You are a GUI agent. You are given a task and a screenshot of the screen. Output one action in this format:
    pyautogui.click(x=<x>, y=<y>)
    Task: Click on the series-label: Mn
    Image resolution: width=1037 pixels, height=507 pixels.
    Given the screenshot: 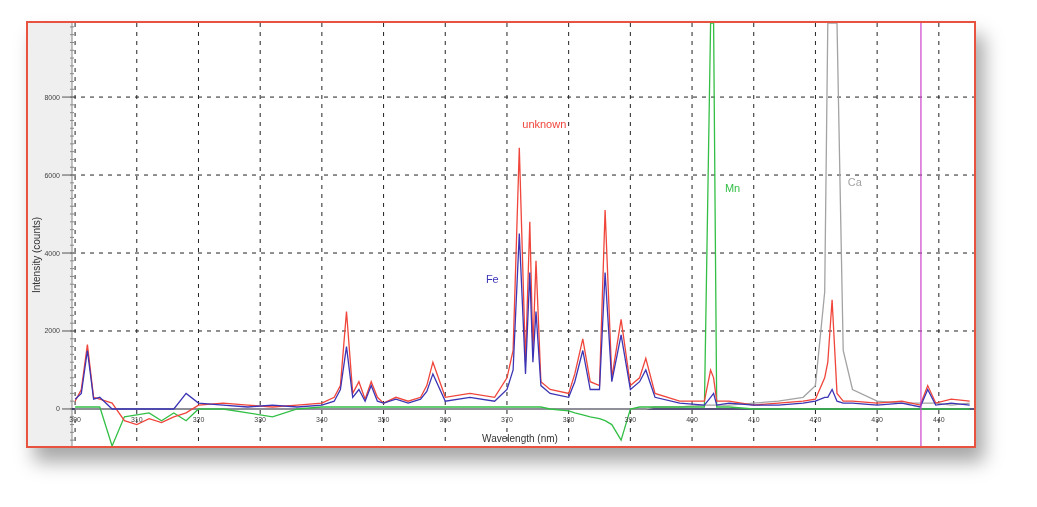 What is the action you would take?
    pyautogui.click(x=732, y=188)
    